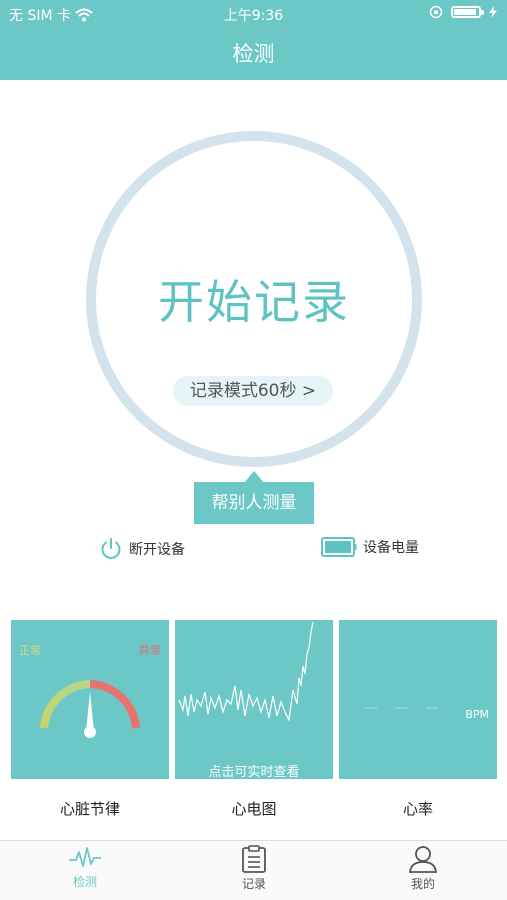  I want to click on phone-battery-icon, so click(467, 12).